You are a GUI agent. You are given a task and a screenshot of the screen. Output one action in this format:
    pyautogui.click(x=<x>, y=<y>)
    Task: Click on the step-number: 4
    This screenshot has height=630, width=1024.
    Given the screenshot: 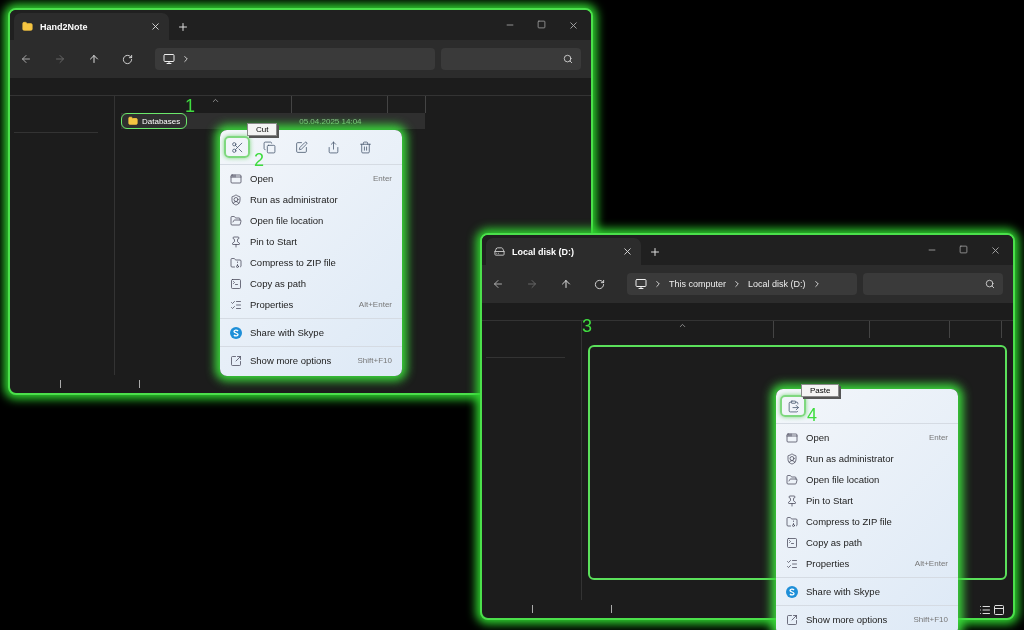 What is the action you would take?
    pyautogui.click(x=812, y=415)
    